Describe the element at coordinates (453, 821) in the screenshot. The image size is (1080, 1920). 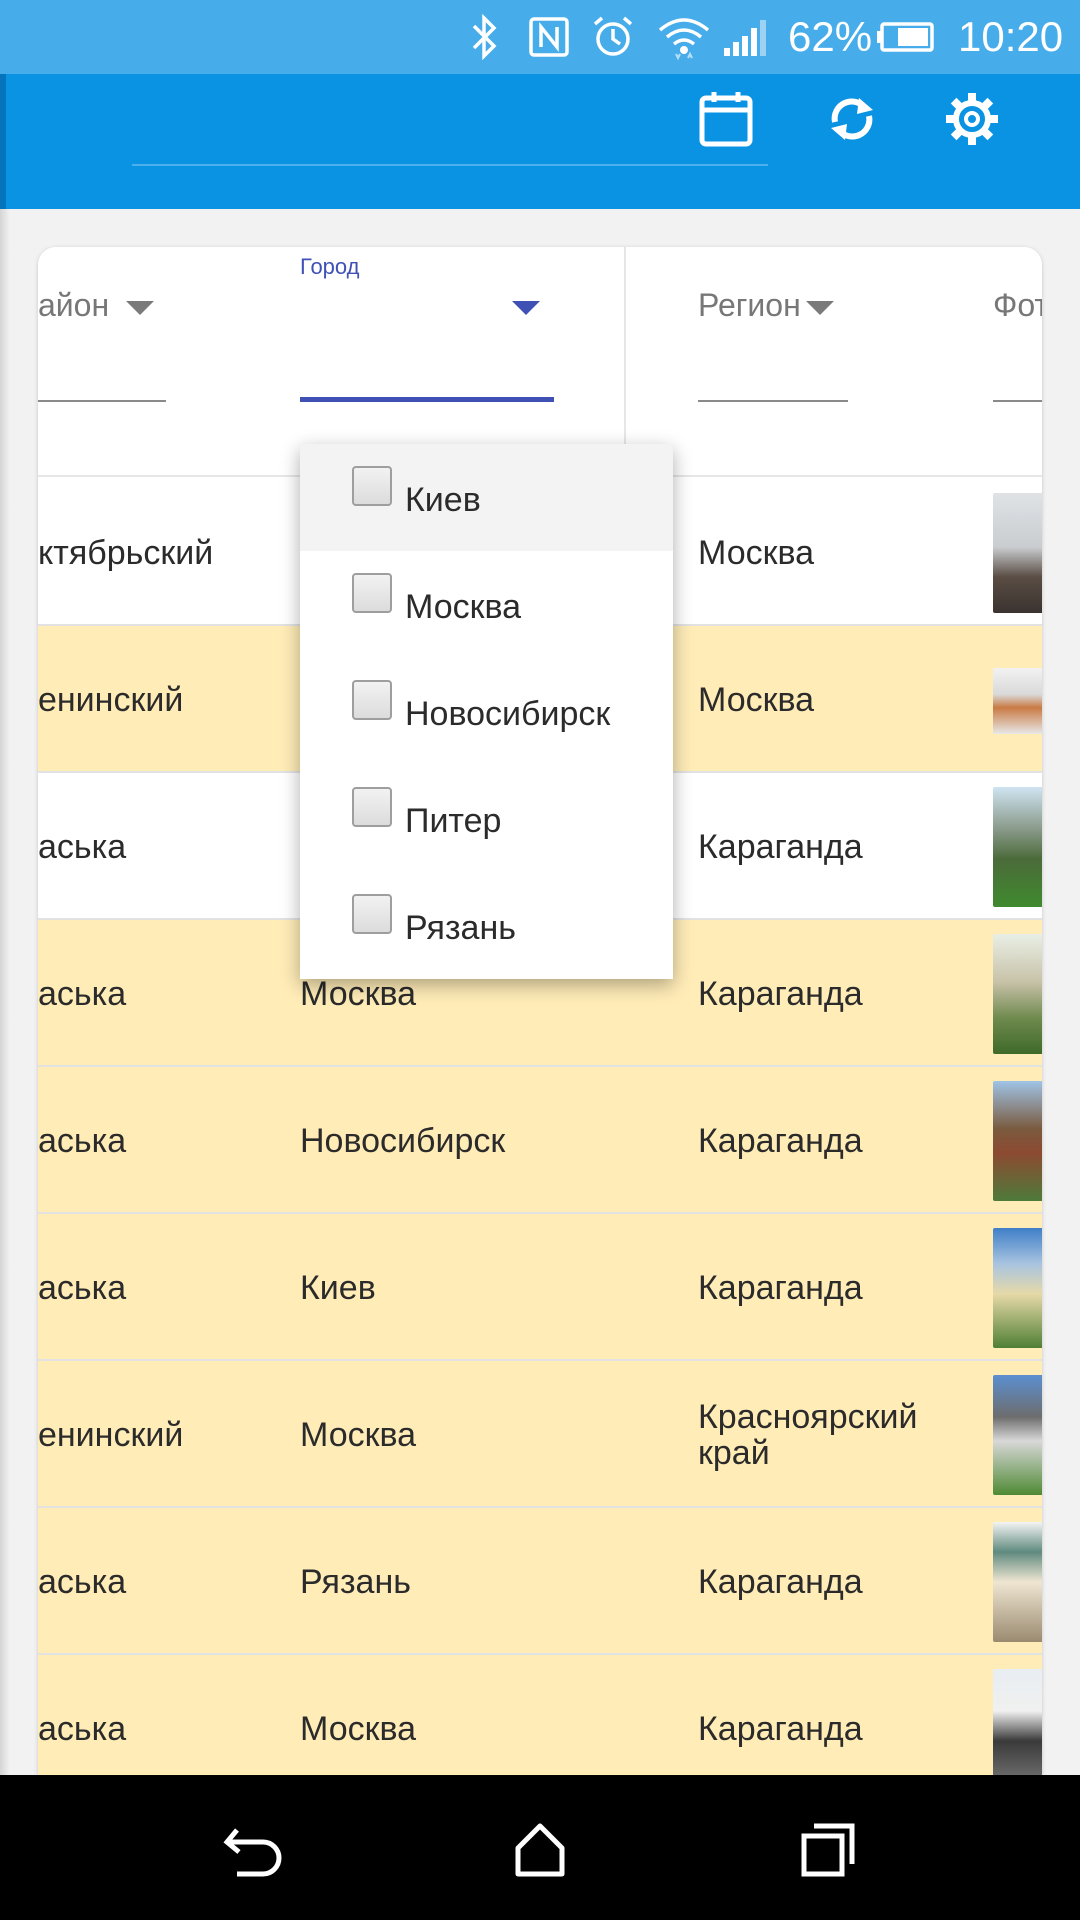
I see `option-label: Питер` at that location.